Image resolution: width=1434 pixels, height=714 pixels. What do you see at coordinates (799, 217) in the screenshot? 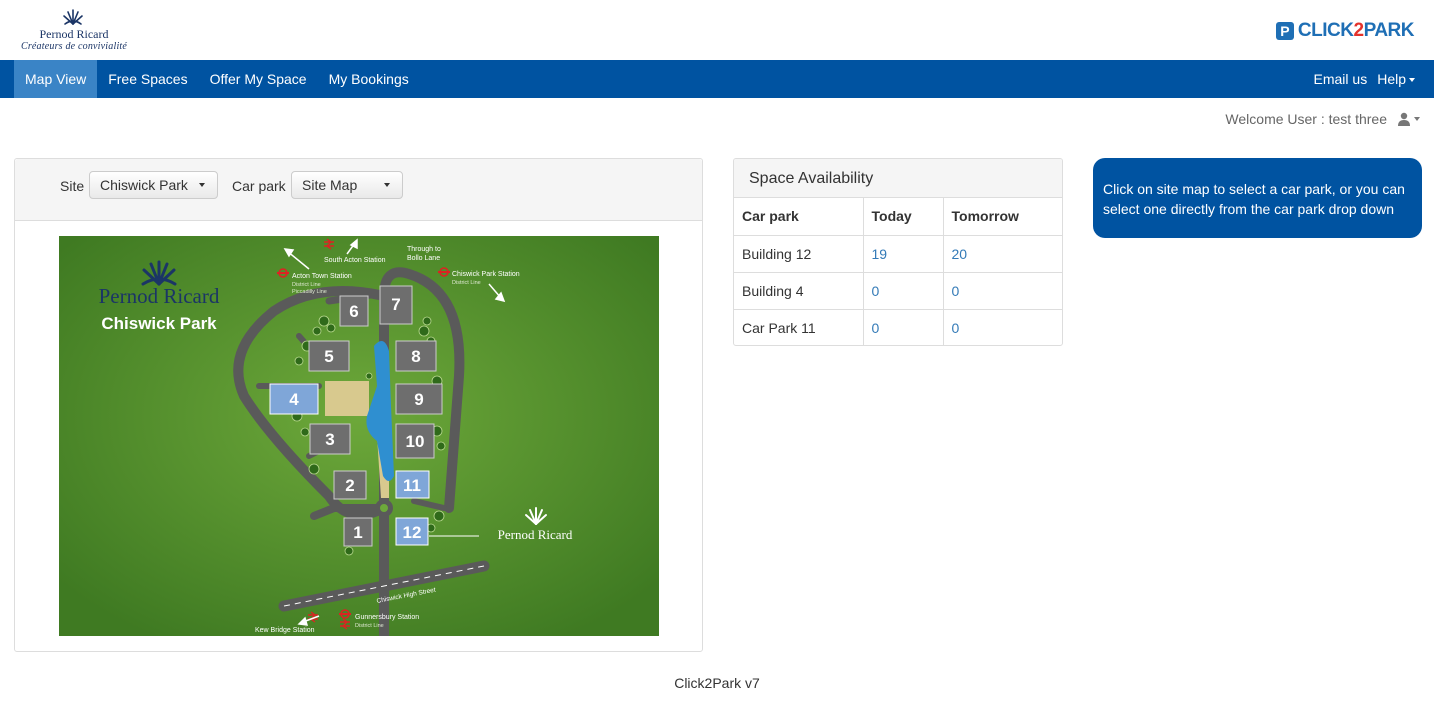
I see `col-carpark: Car park` at bounding box center [799, 217].